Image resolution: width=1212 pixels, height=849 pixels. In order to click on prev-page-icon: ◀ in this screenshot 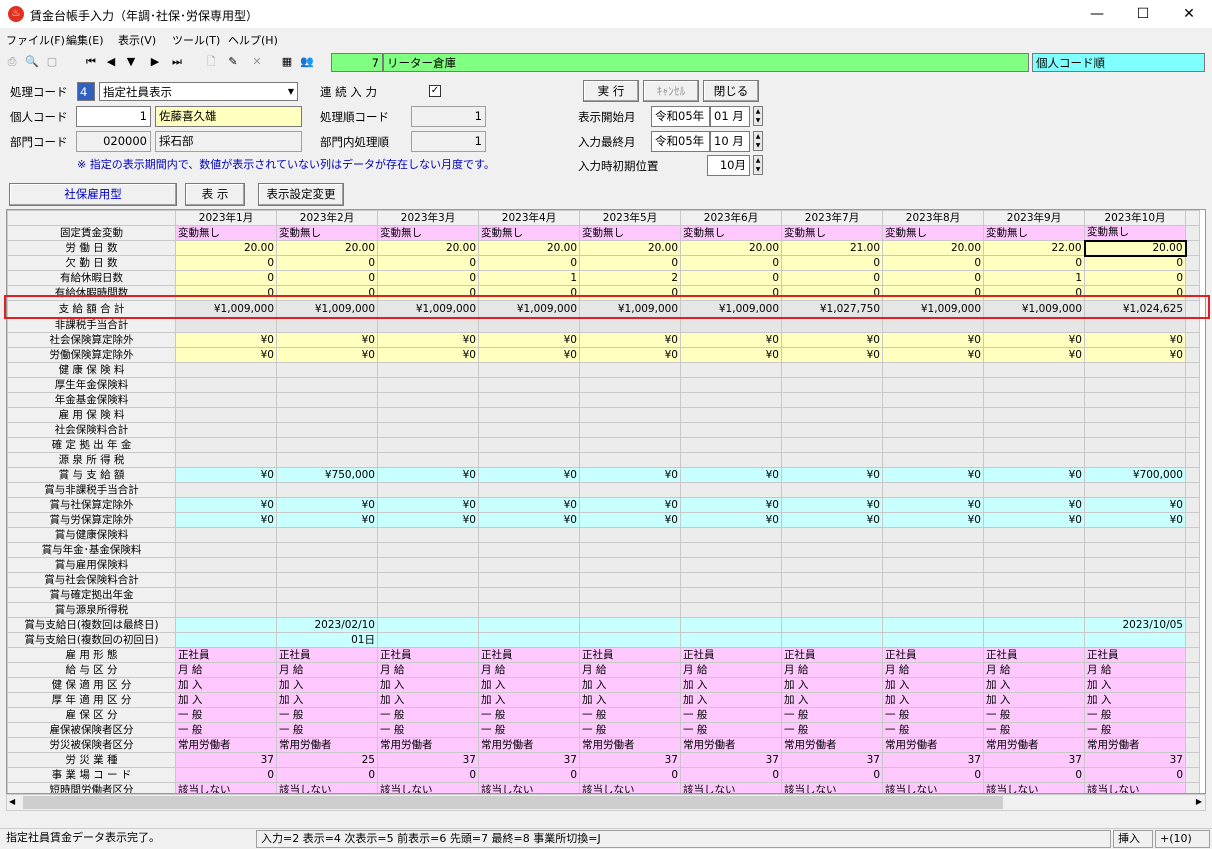, I will do `click(111, 62)`.